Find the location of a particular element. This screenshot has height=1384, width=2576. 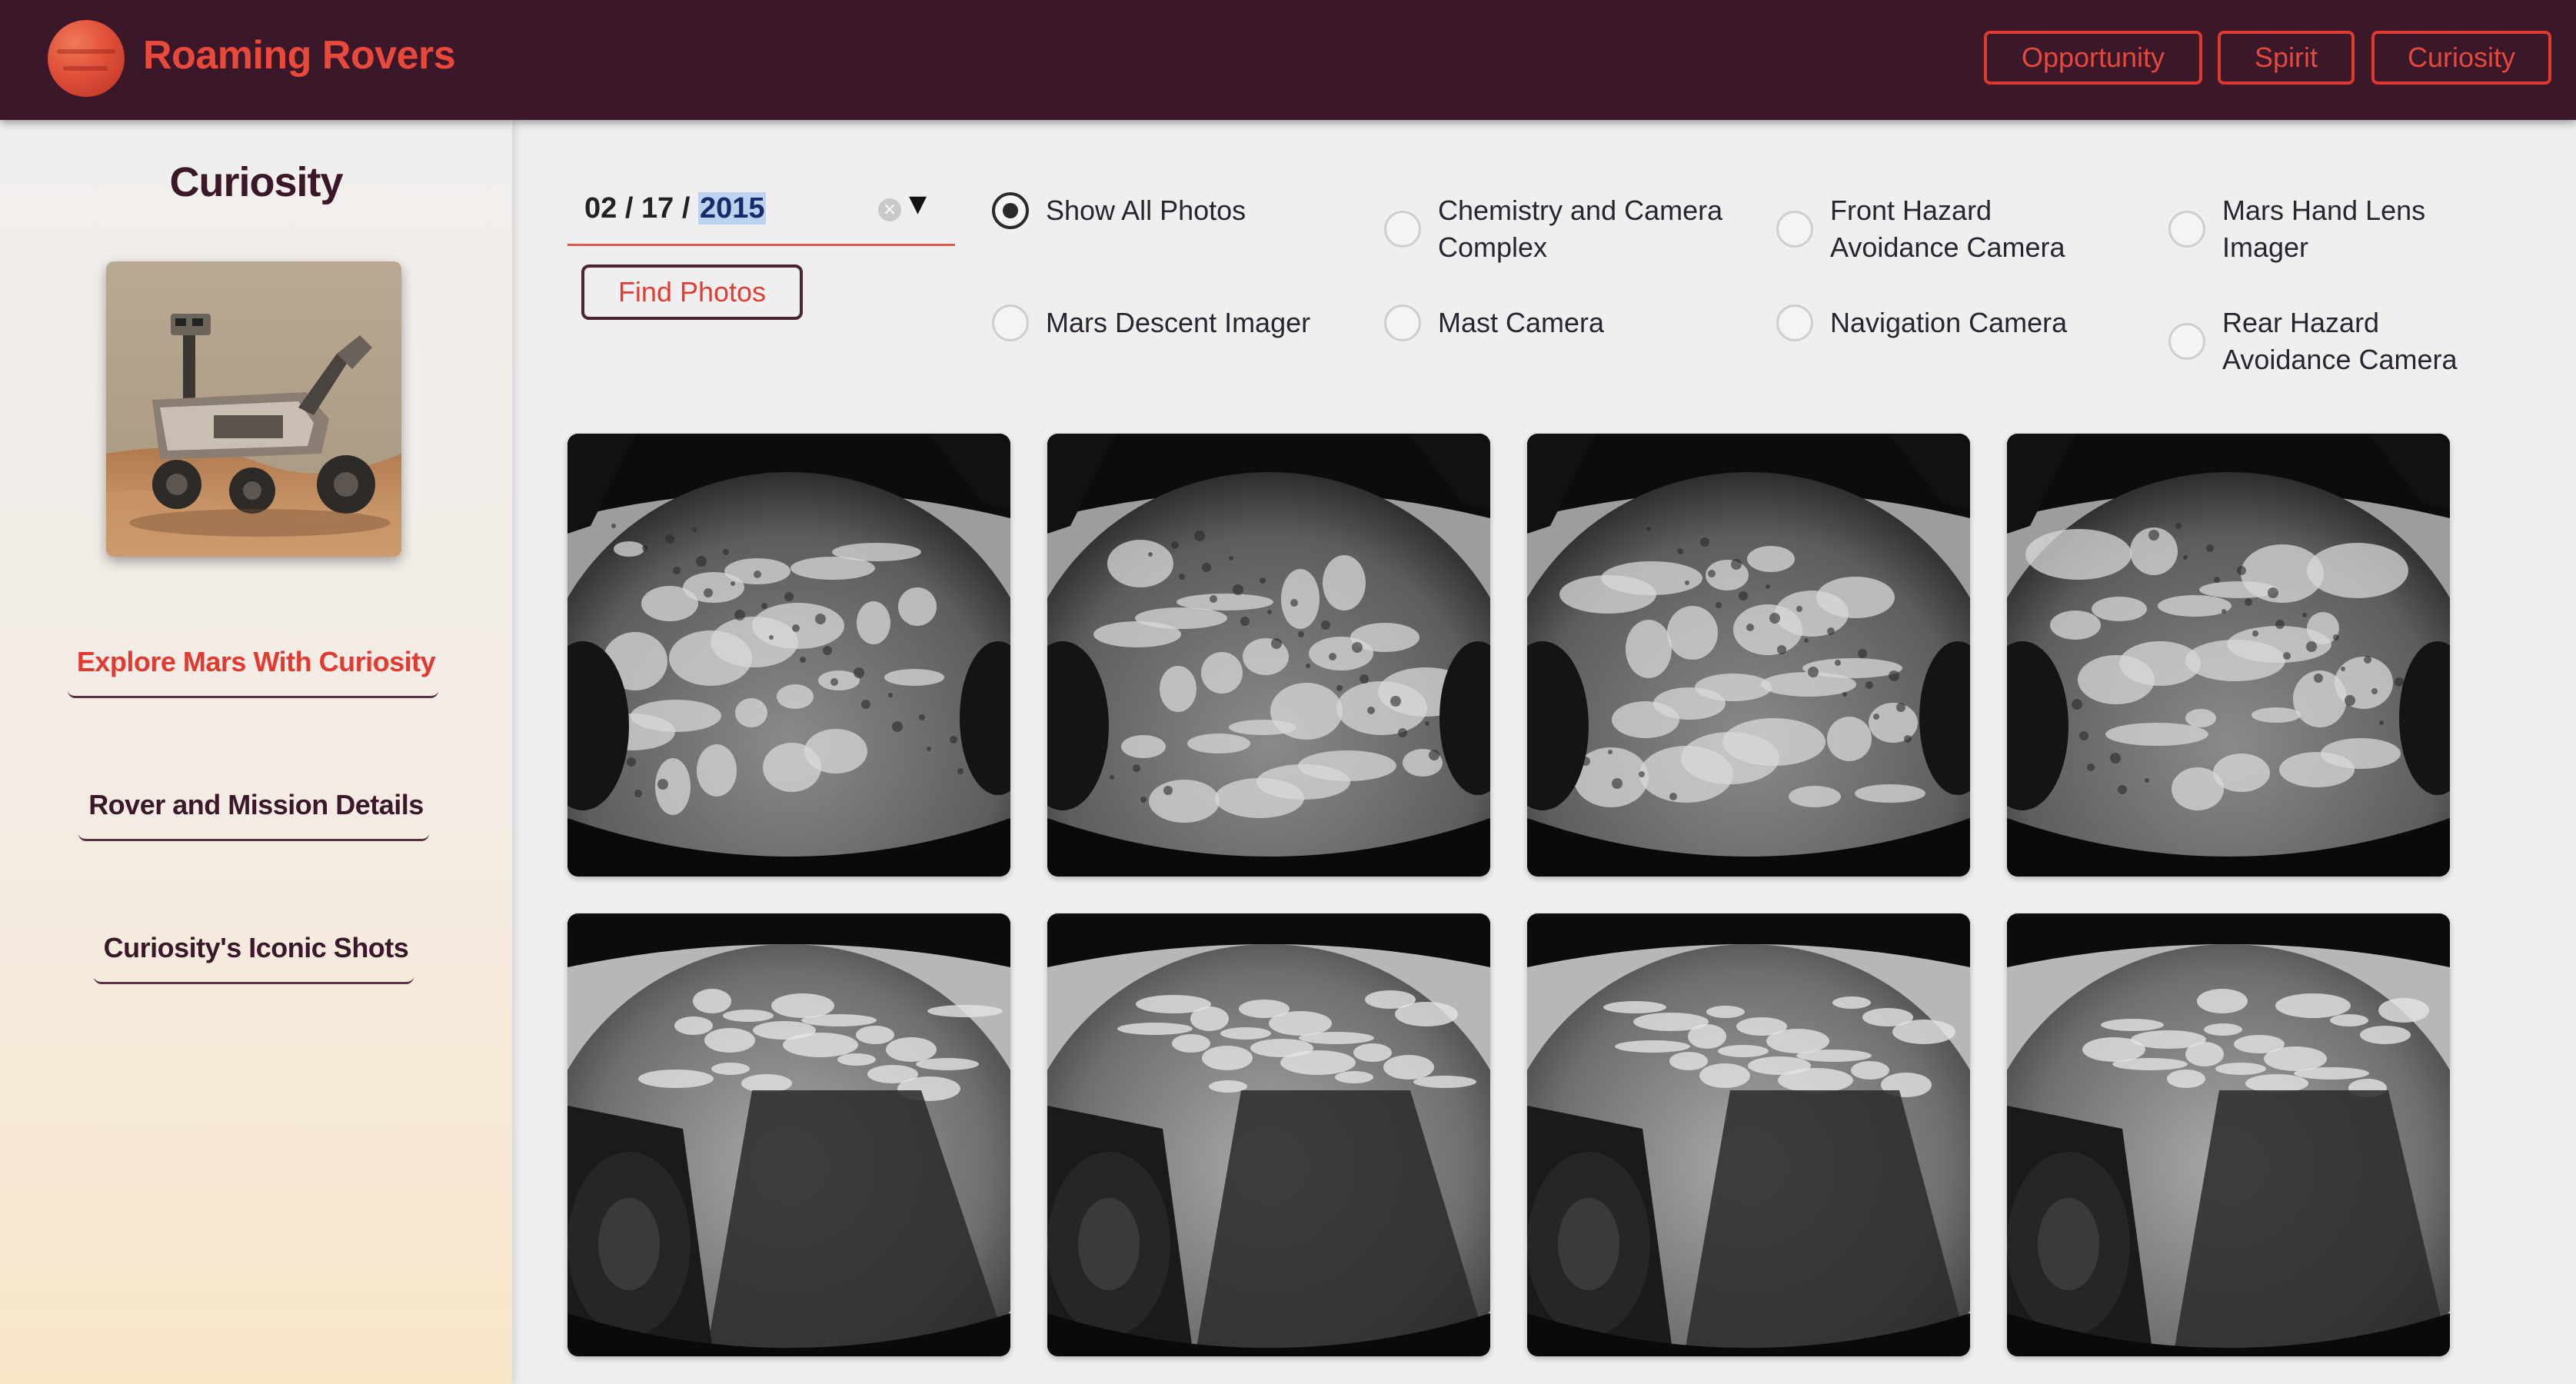

camera-option-mardi: Mars Descent Imager is located at coordinates (1151, 322).